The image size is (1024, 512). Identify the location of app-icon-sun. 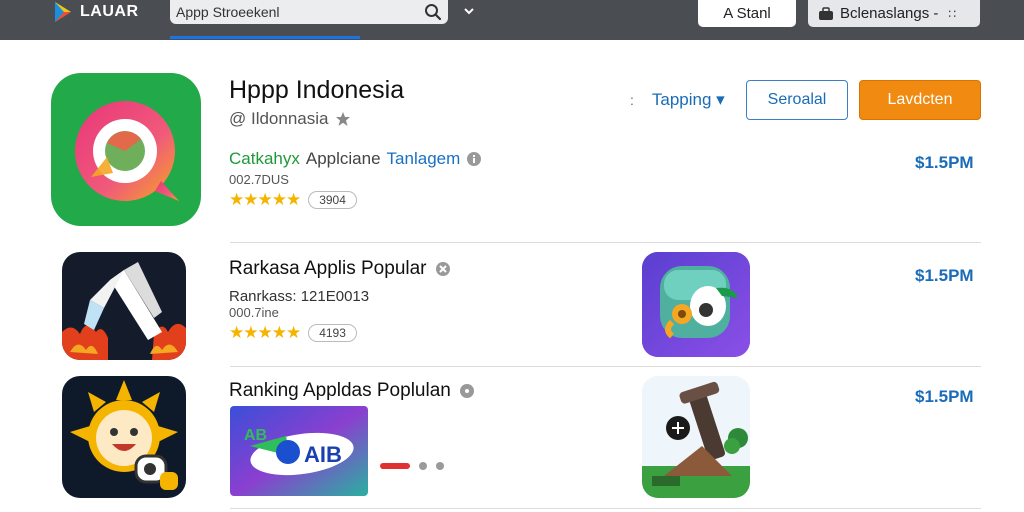
(124, 437).